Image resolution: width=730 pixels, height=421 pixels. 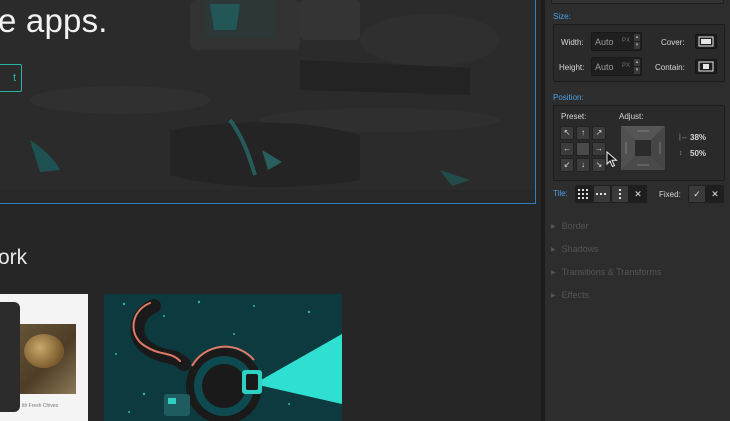 I want to click on section-transitions-label: Transitions & Transforms, so click(x=611, y=272).